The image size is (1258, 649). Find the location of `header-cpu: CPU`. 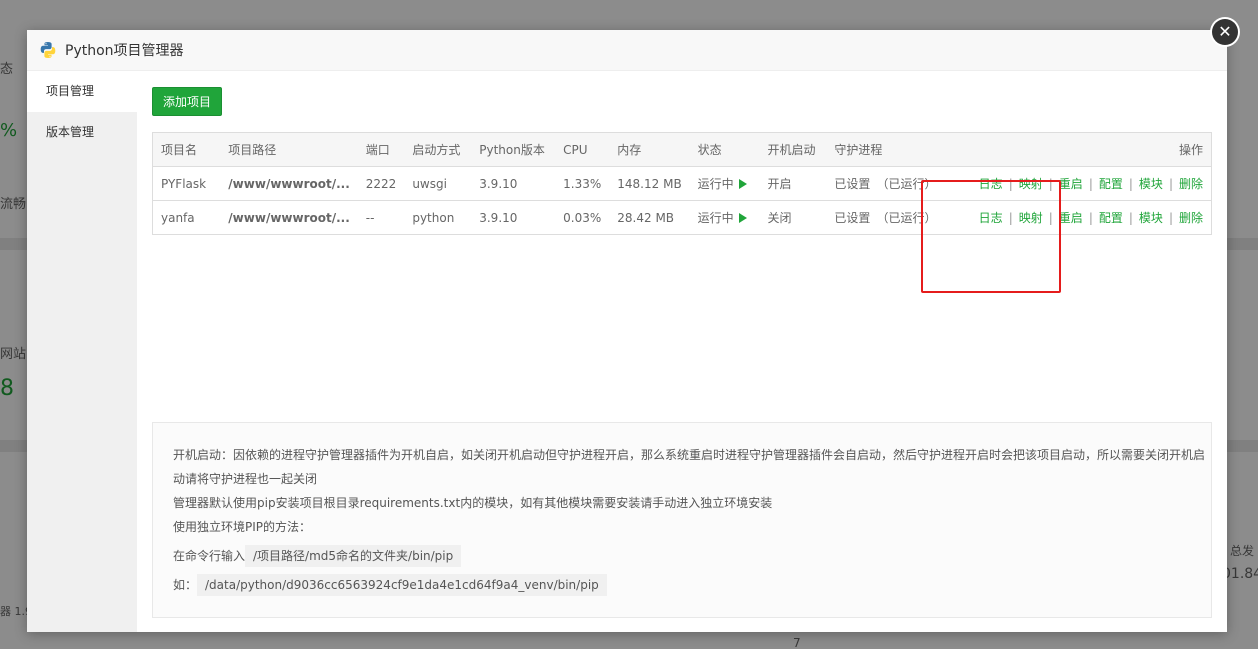

header-cpu: CPU is located at coordinates (575, 149).